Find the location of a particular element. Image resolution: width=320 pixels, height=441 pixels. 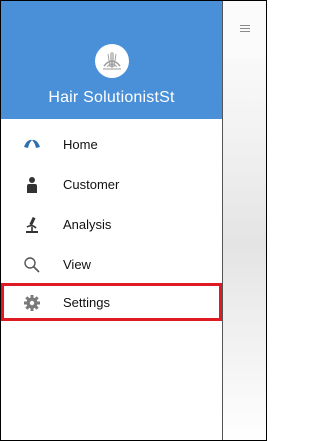

menu-item-home: Home is located at coordinates (111, 144).